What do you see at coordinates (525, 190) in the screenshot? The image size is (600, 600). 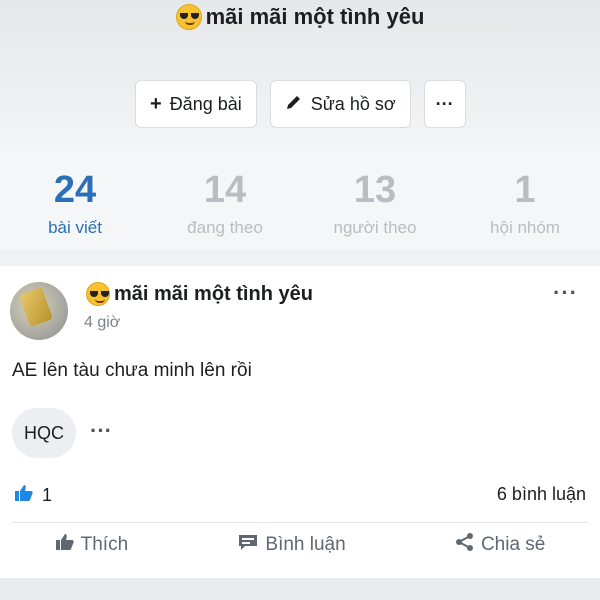 I see `stat-count: 1` at bounding box center [525, 190].